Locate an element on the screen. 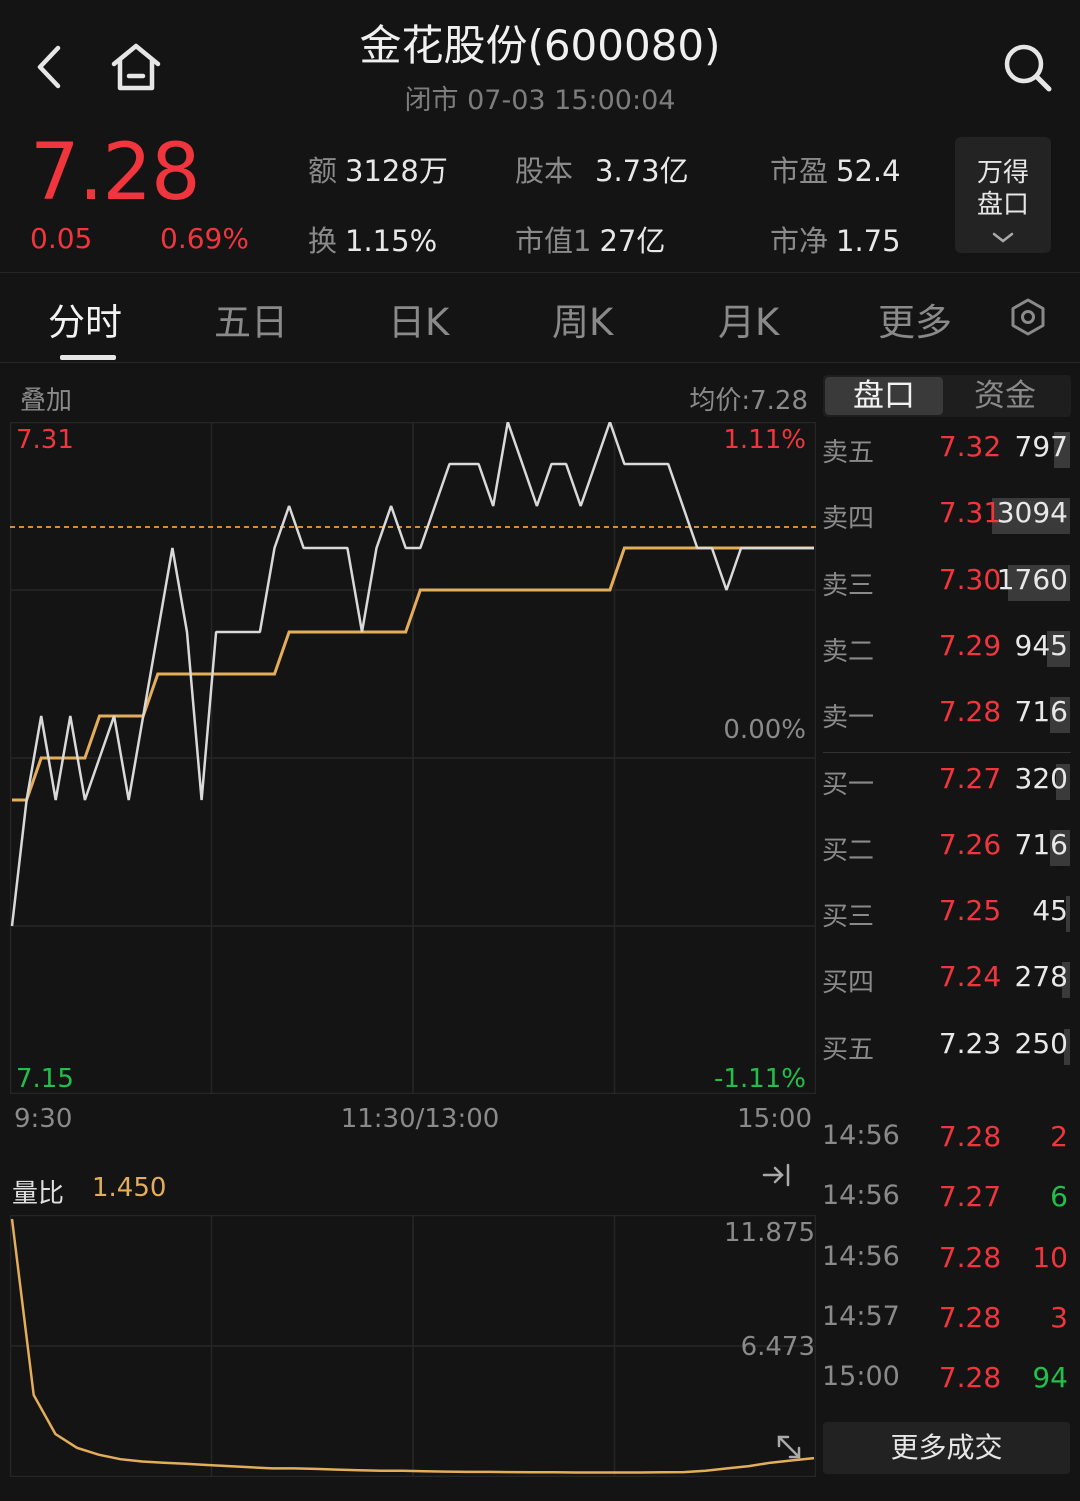  level-label: 买四 is located at coordinates (848, 983).